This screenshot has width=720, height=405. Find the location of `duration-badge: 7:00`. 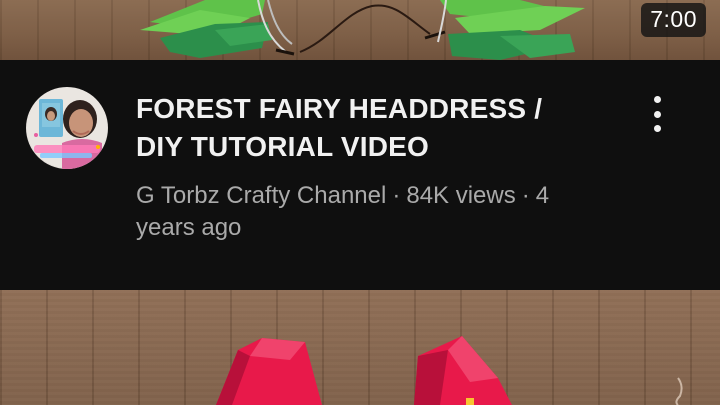

duration-badge: 7:00 is located at coordinates (673, 20).